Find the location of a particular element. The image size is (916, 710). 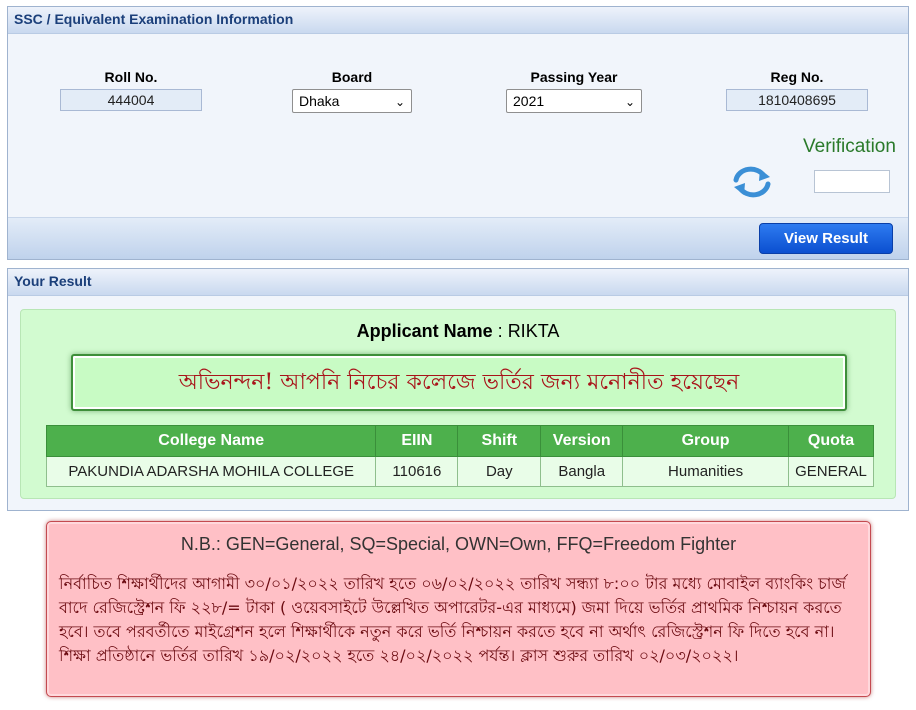

cell-eiin: 110616 is located at coordinates (417, 471).